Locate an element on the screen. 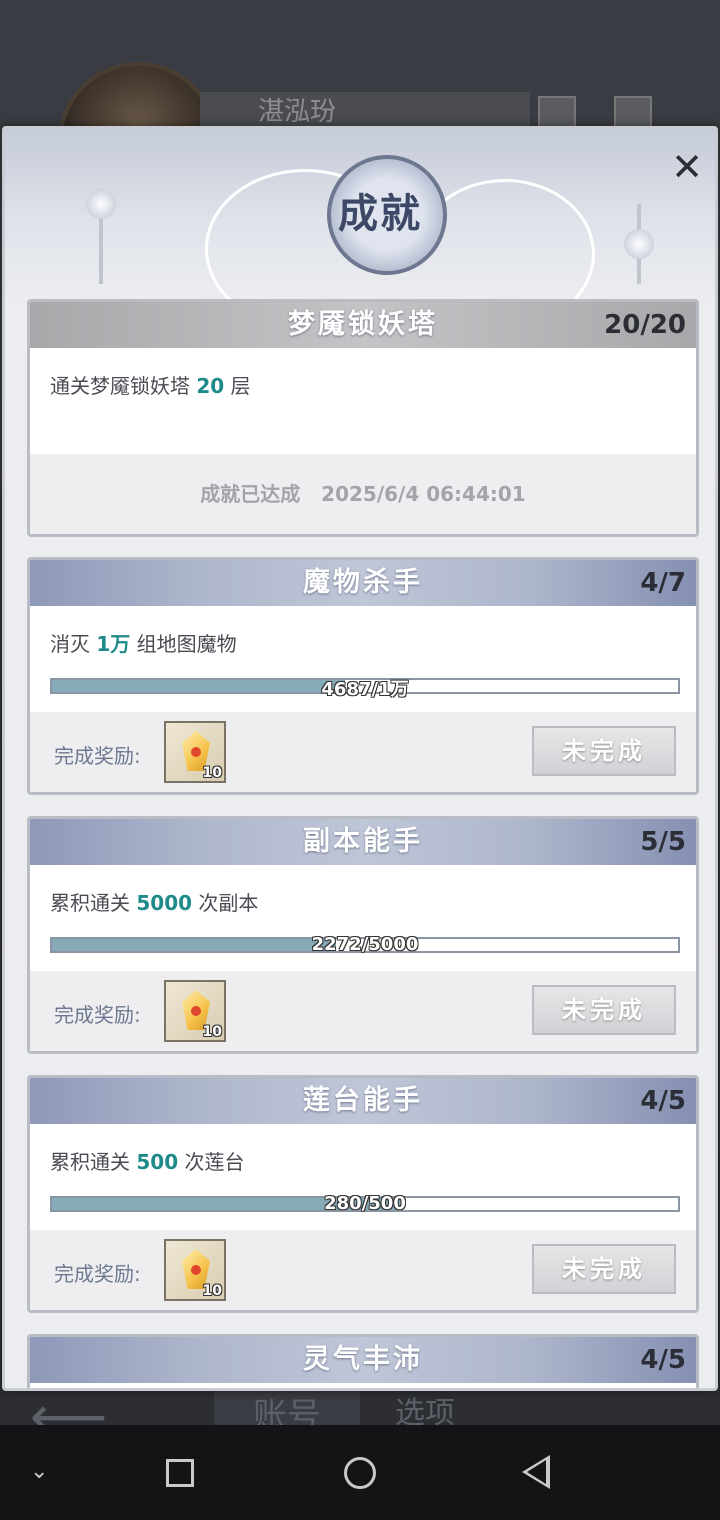 This screenshot has width=720, height=1520. progress-text: 4687/1万 is located at coordinates (365, 689).